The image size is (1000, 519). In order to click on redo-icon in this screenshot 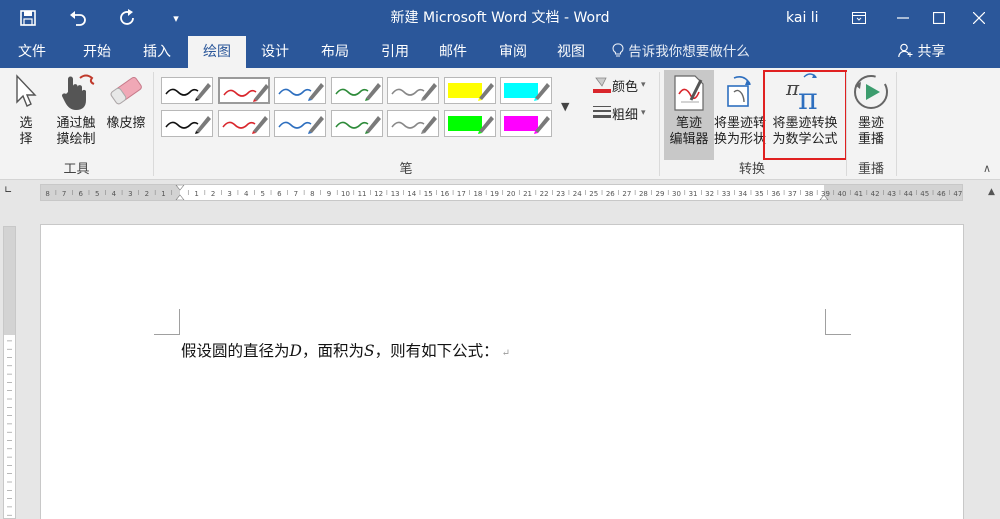, I will do `click(128, 18)`.